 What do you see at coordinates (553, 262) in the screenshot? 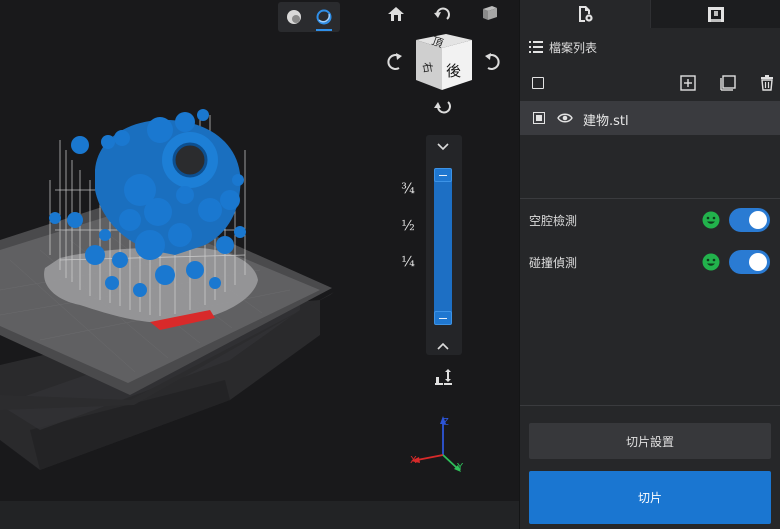
I see `collision-check-label: 碰撞偵測` at bounding box center [553, 262].